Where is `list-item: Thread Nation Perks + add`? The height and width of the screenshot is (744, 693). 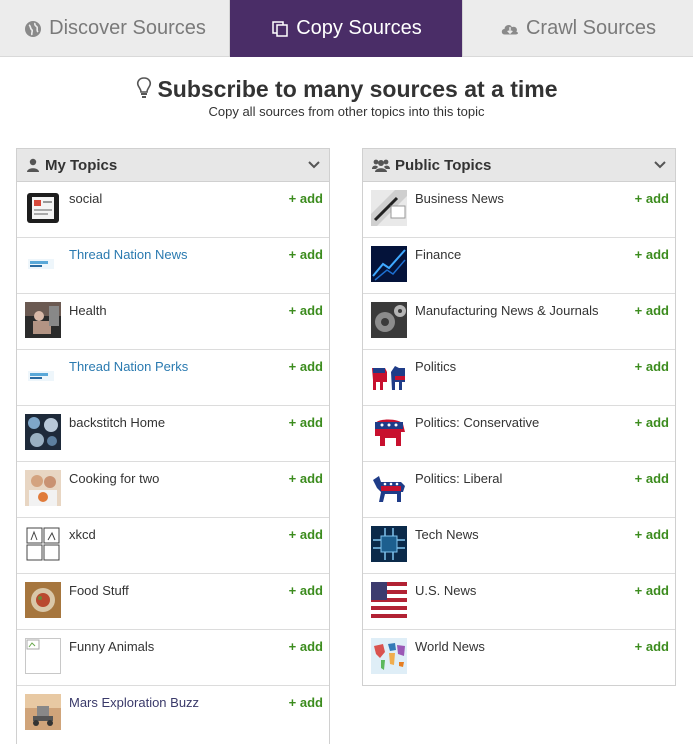 list-item: Thread Nation Perks + add is located at coordinates (173, 378).